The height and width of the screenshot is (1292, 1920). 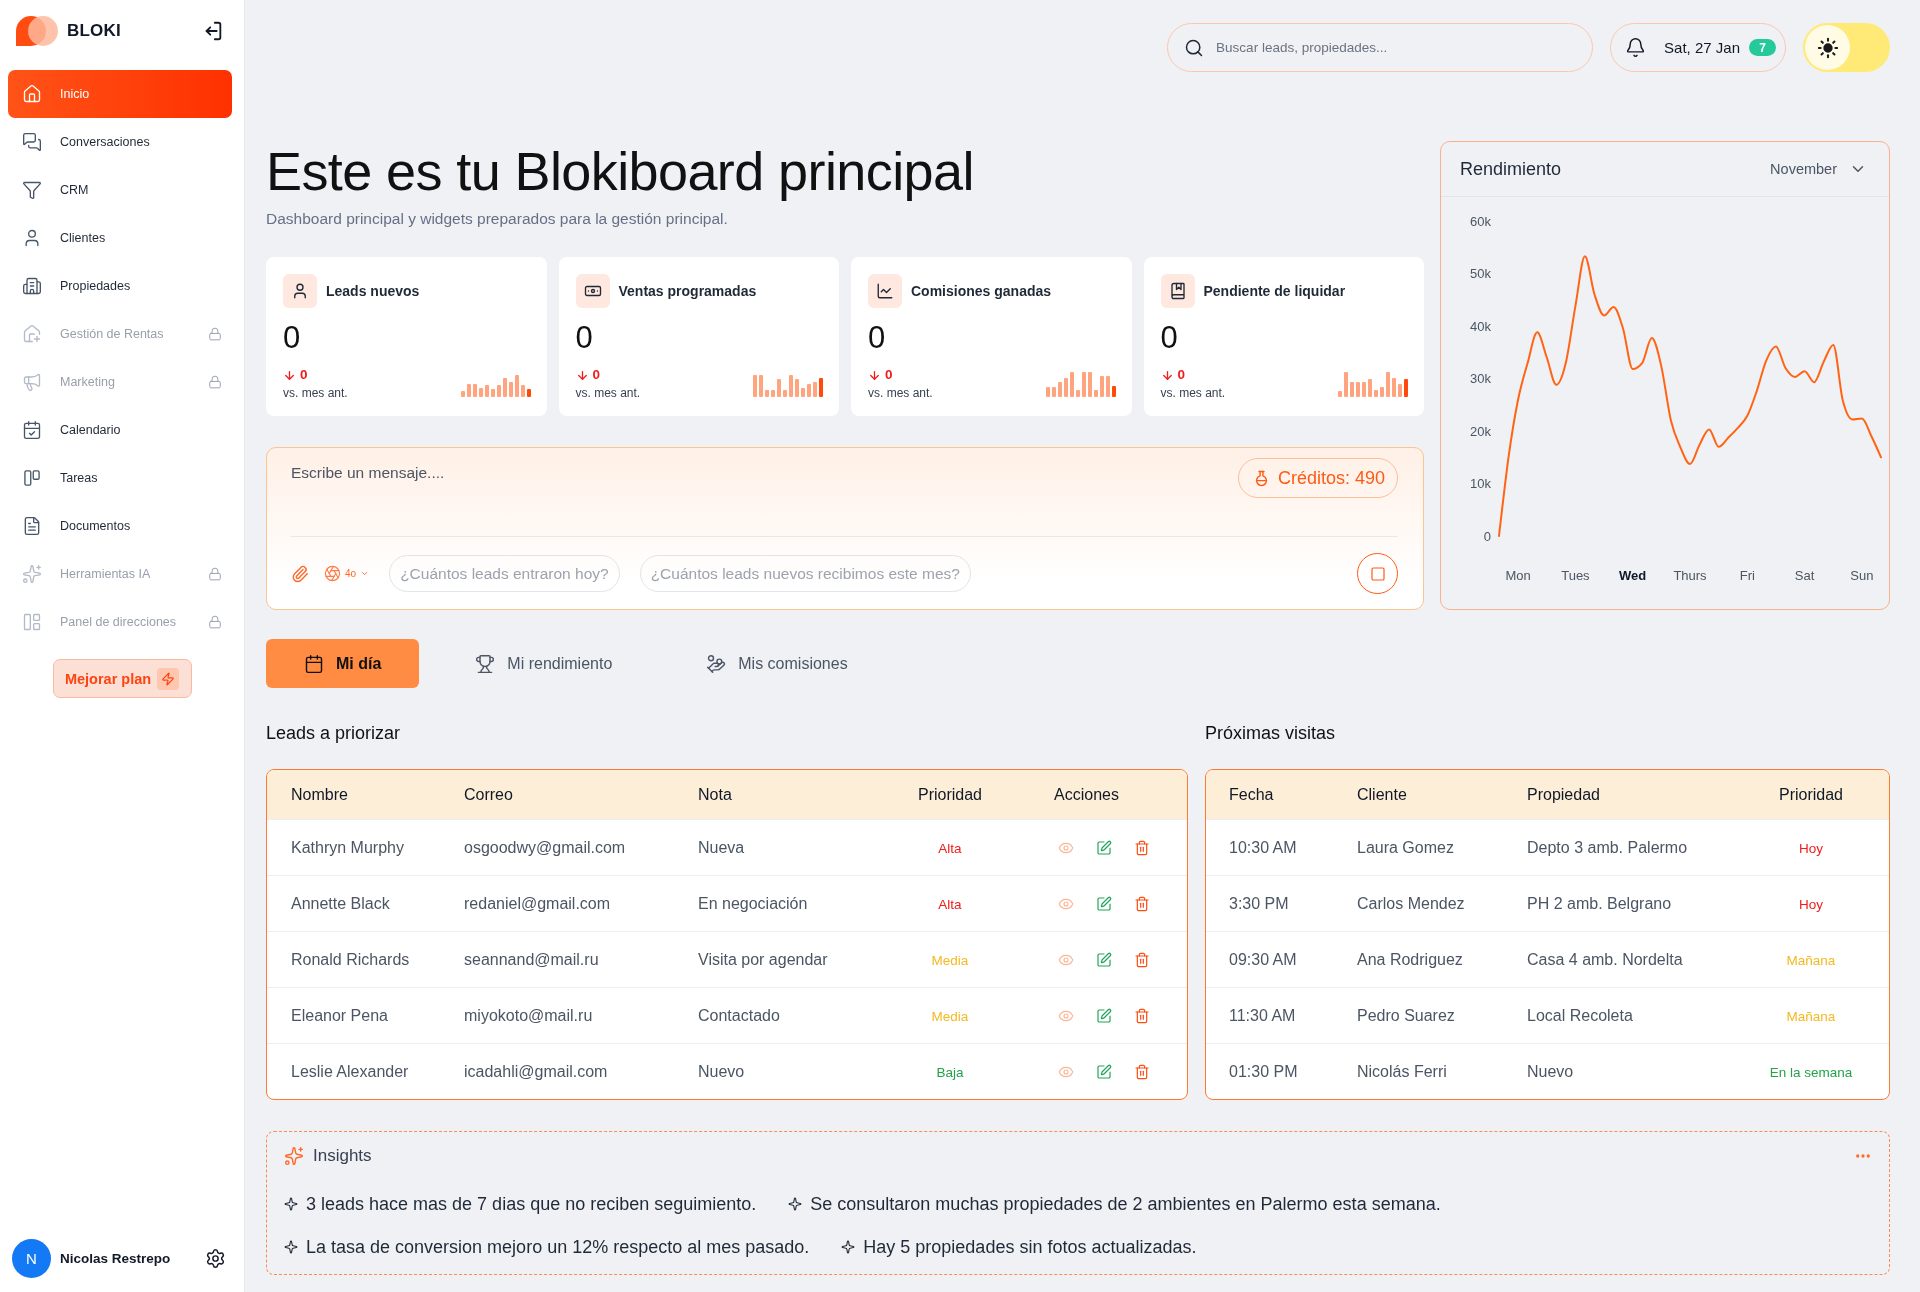 I want to click on section-title: Leads a priorizar, so click(x=333, y=733).